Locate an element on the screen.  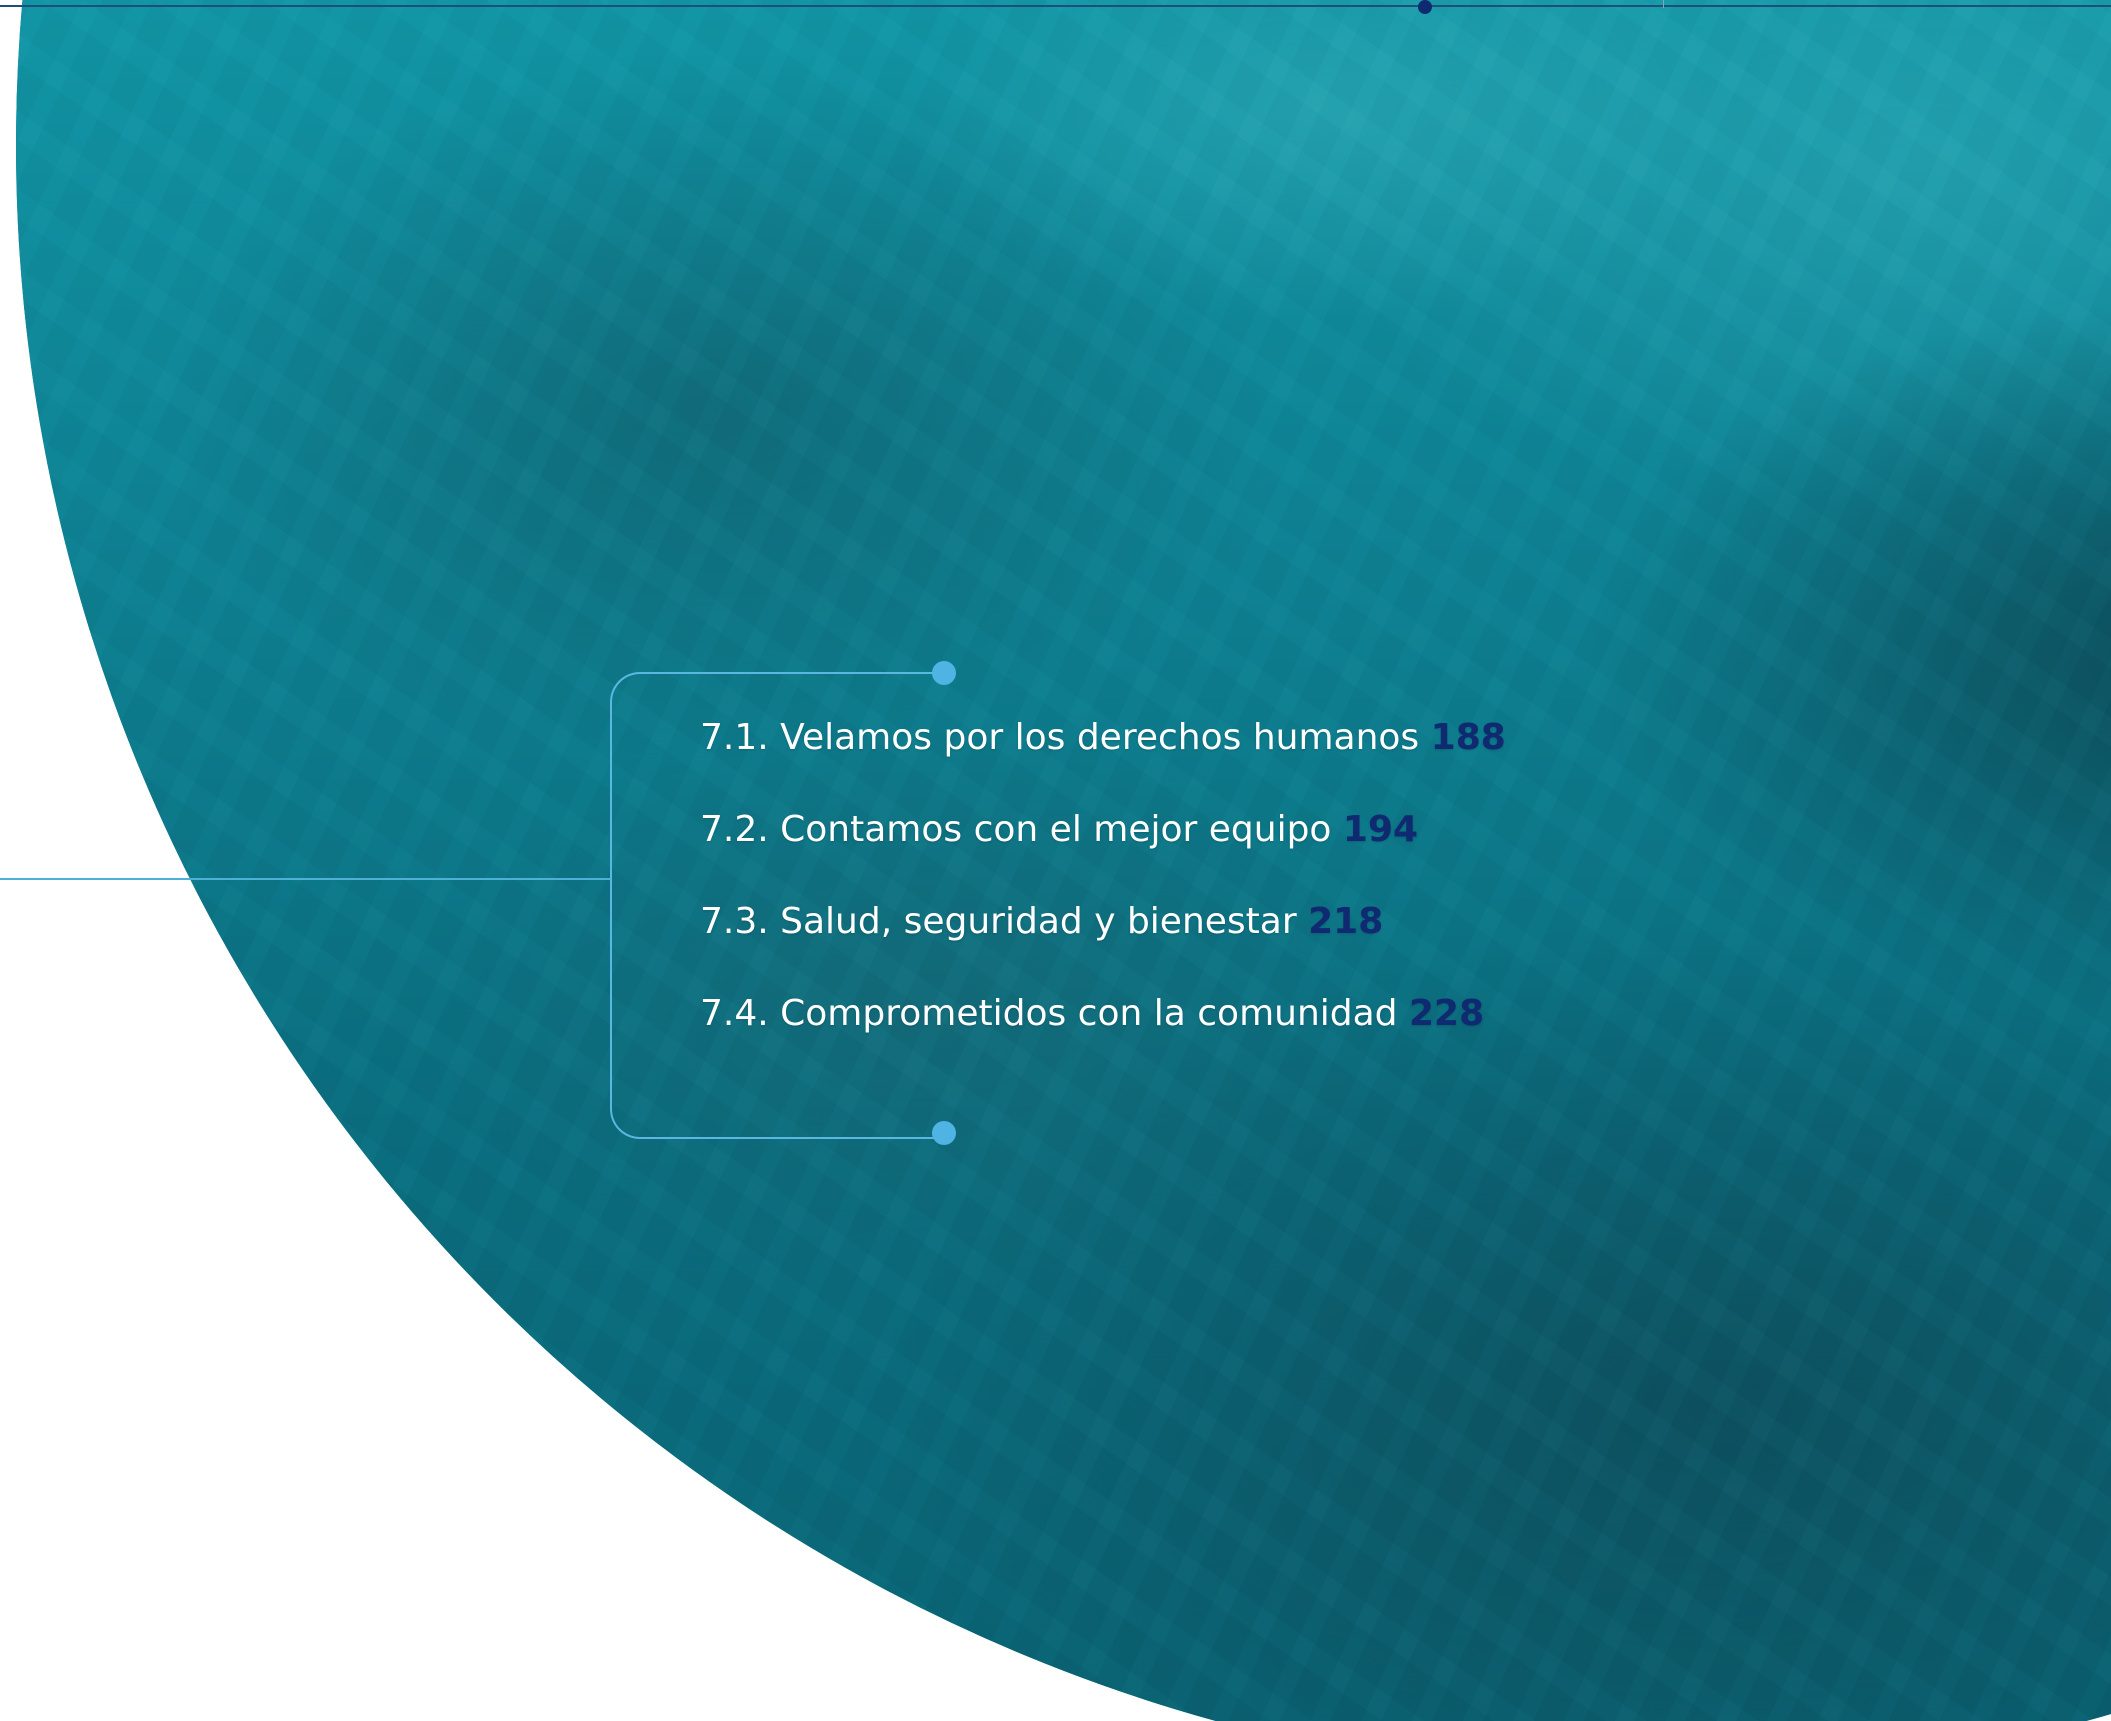
bracket-top-dot is located at coordinates (944, 673).